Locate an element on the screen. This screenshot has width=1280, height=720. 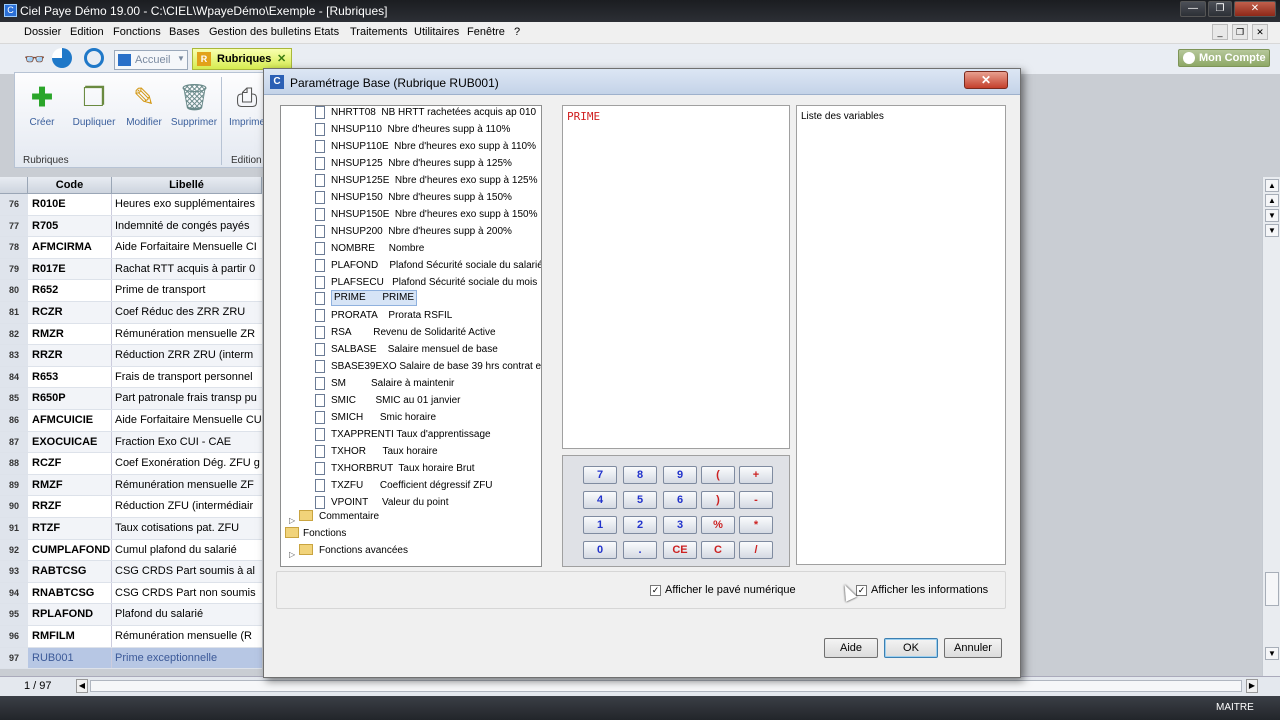
keypad-key: 4 is located at coordinates (600, 500).